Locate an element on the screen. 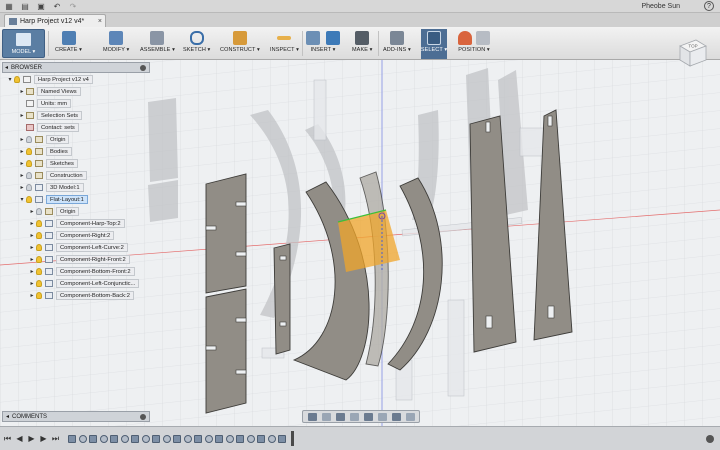 The height and width of the screenshot is (450, 720). tree-item-selection-sets: ▸ Selection Sets is located at coordinates (50, 115).